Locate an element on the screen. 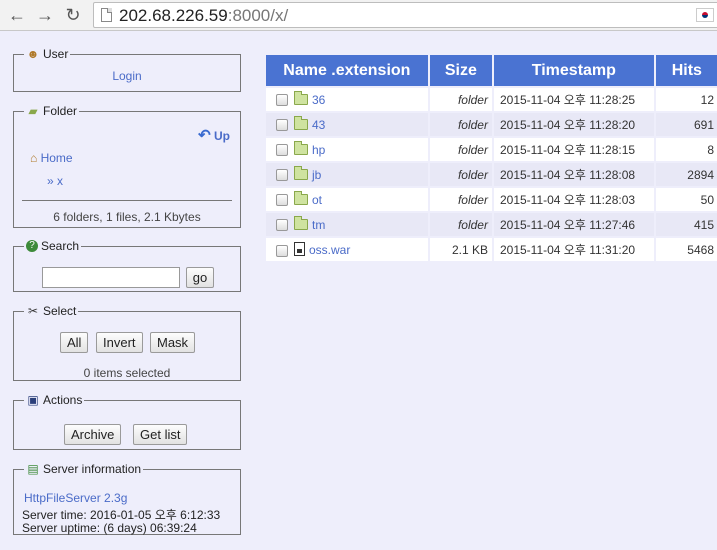 This screenshot has width=717, height=550. user-panel: ☻ User Login is located at coordinates (127, 69).